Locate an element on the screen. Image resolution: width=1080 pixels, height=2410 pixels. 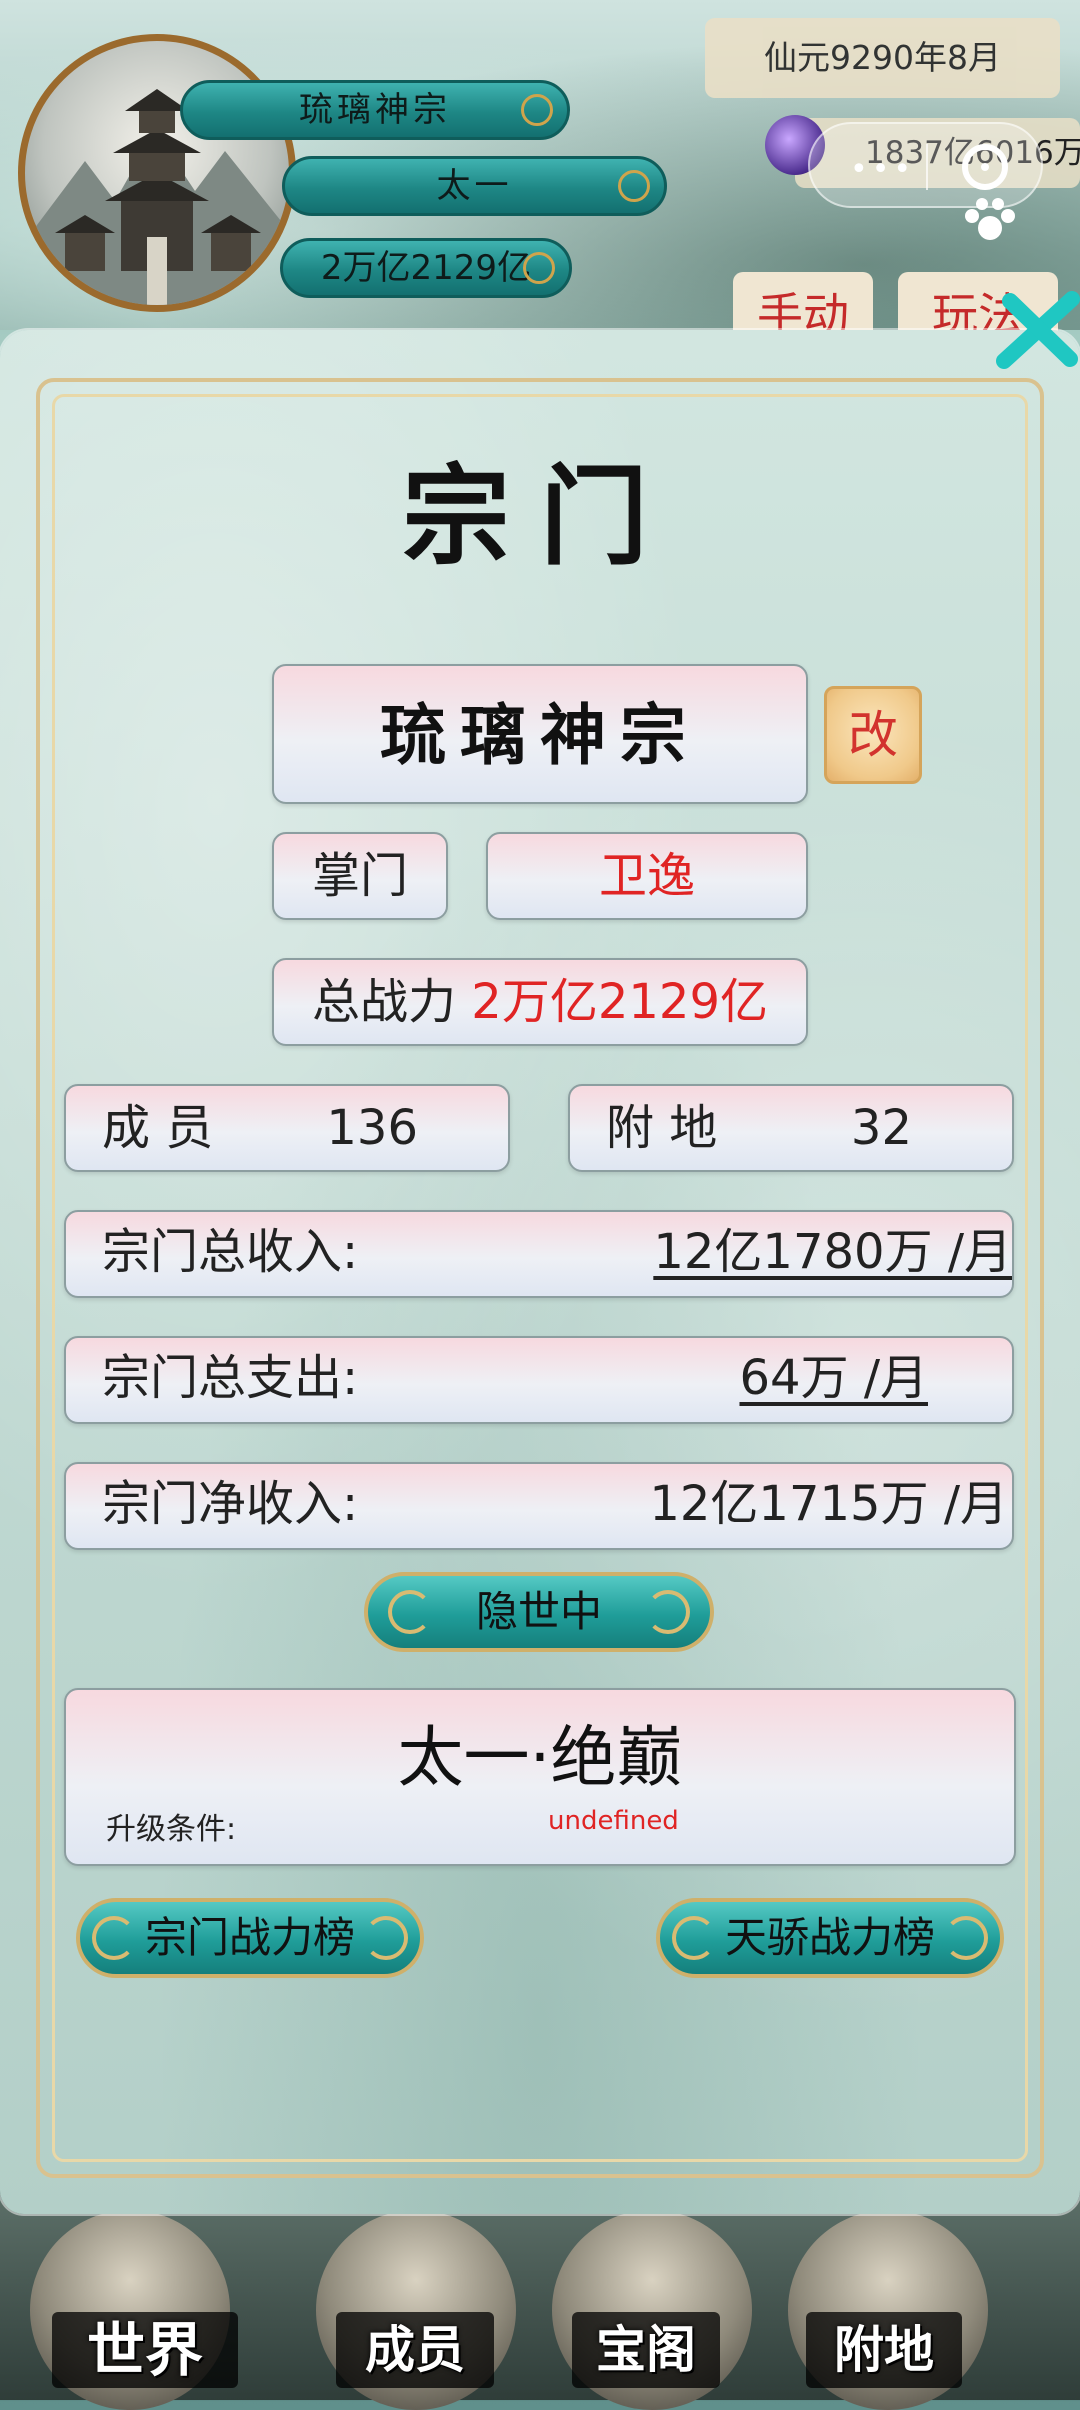
members-label: 成 员 is located at coordinates (158, 1128).